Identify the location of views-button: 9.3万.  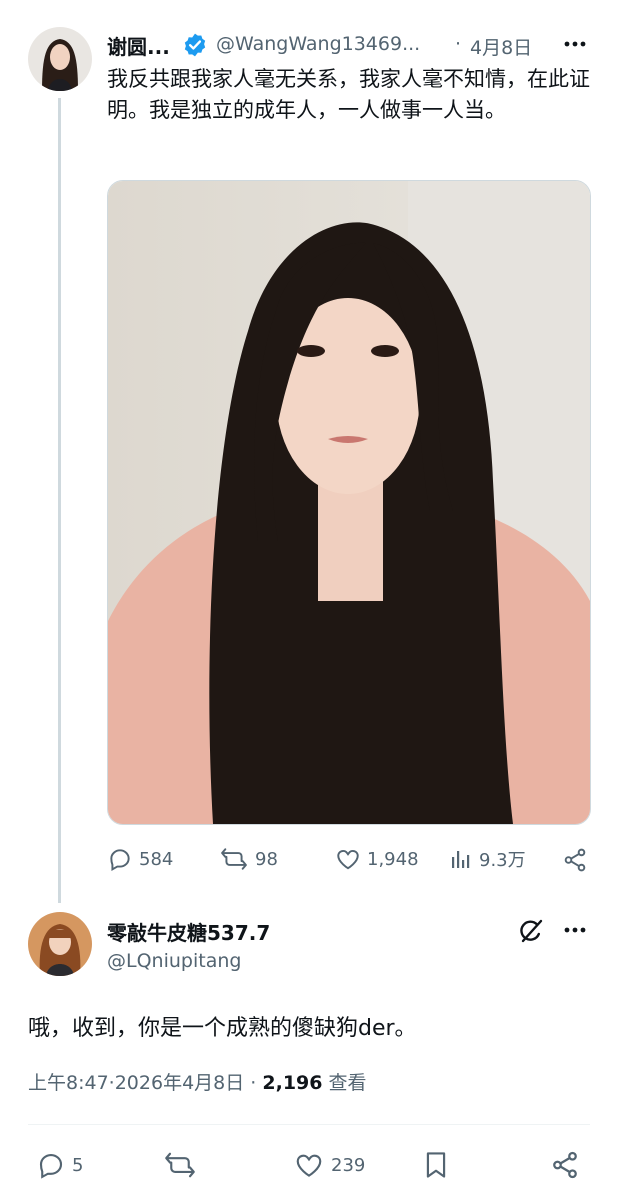
(487, 859).